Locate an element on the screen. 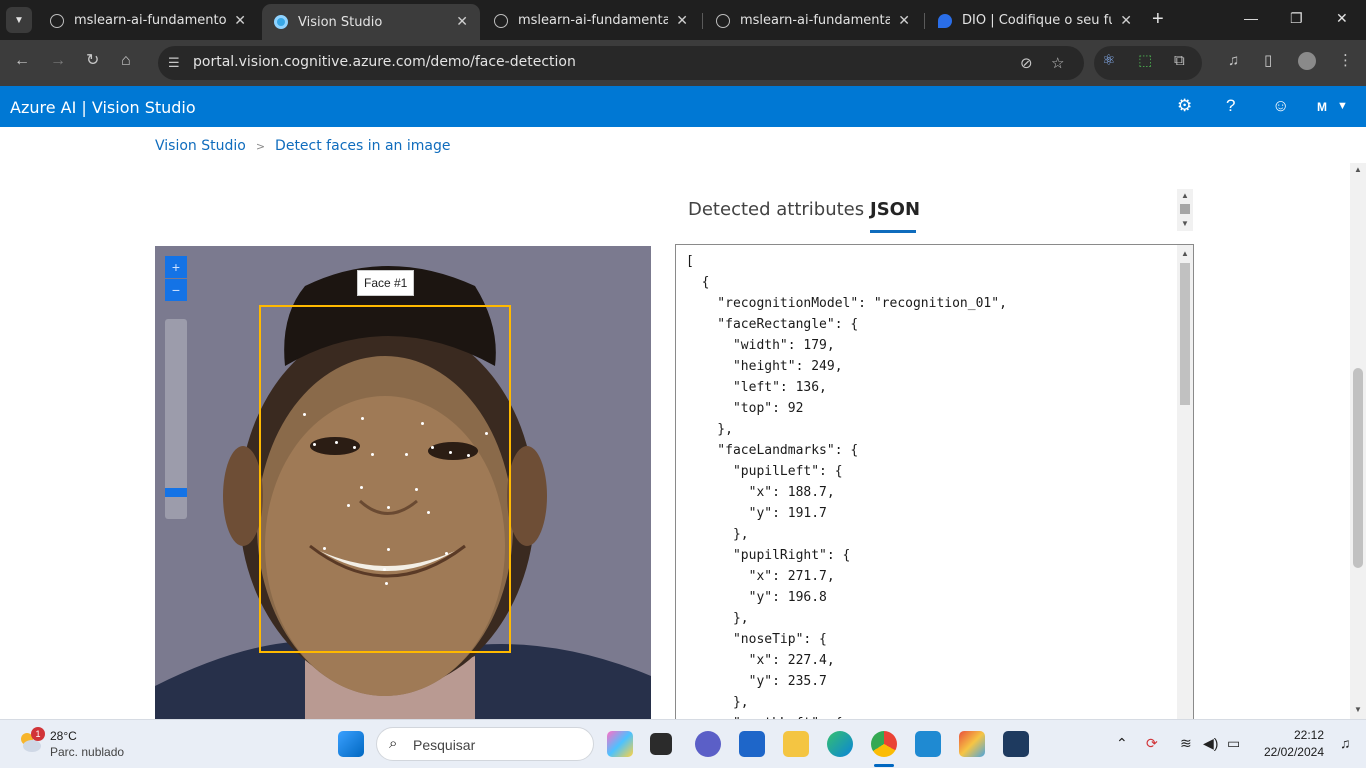 The image size is (1366, 768). weather-description: Parc. nublado is located at coordinates (87, 752).